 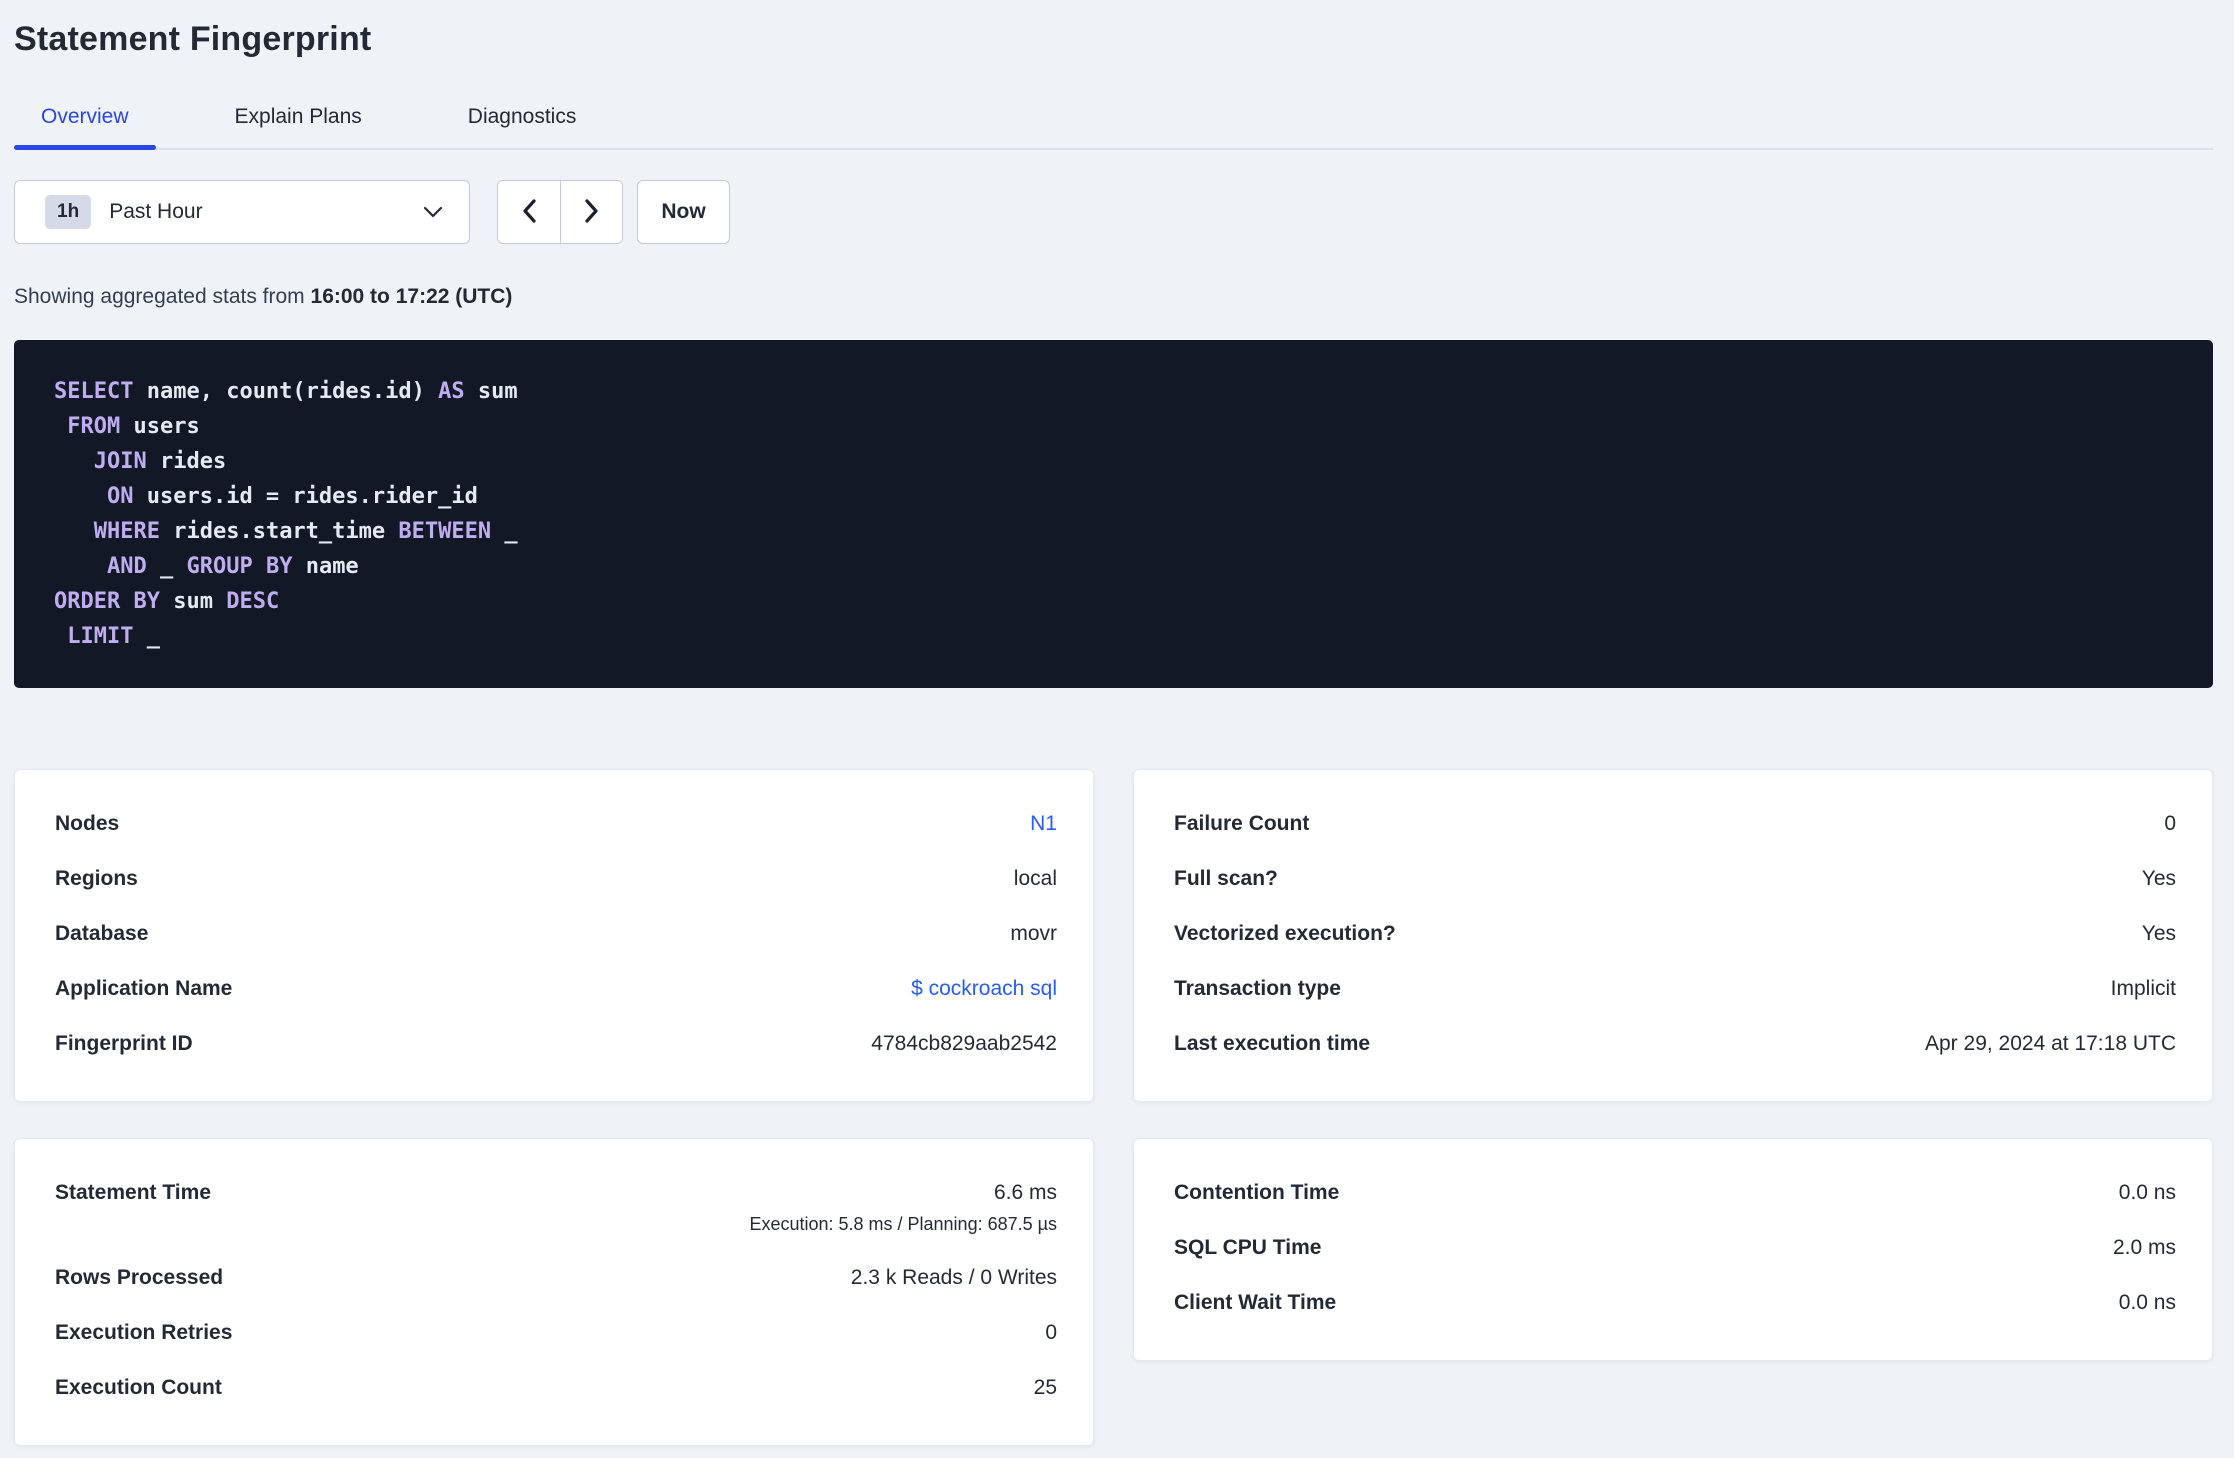 What do you see at coordinates (1226, 878) in the screenshot?
I see `stat-label: Full scan?` at bounding box center [1226, 878].